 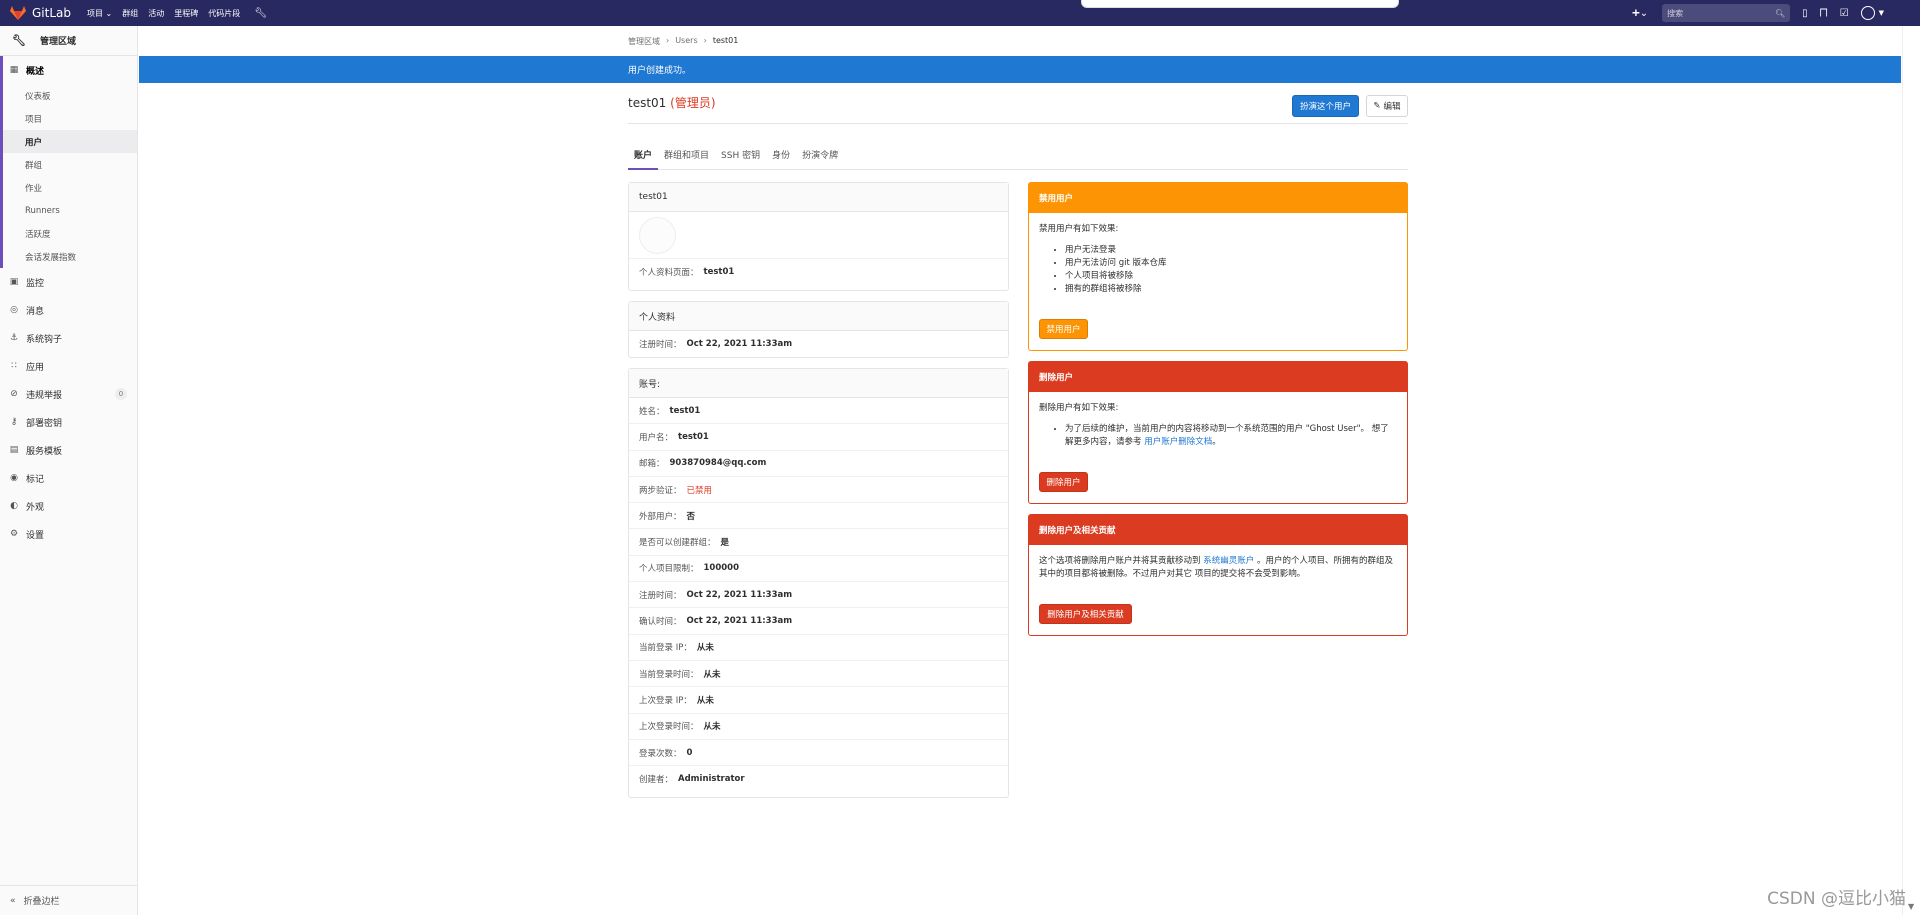 What do you see at coordinates (156, 13) in the screenshot?
I see `menu-activity: 活动` at bounding box center [156, 13].